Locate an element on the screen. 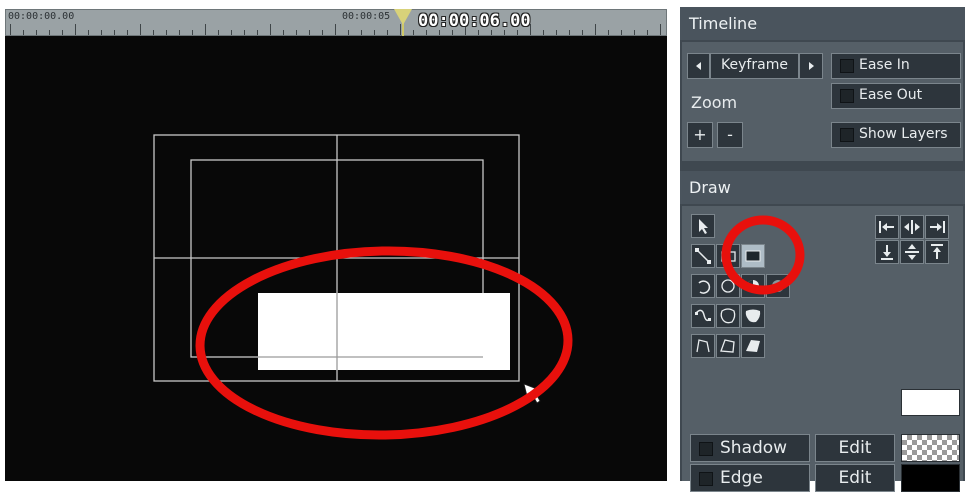 The width and height of the screenshot is (965, 492). align-left-button is located at coordinates (887, 227).